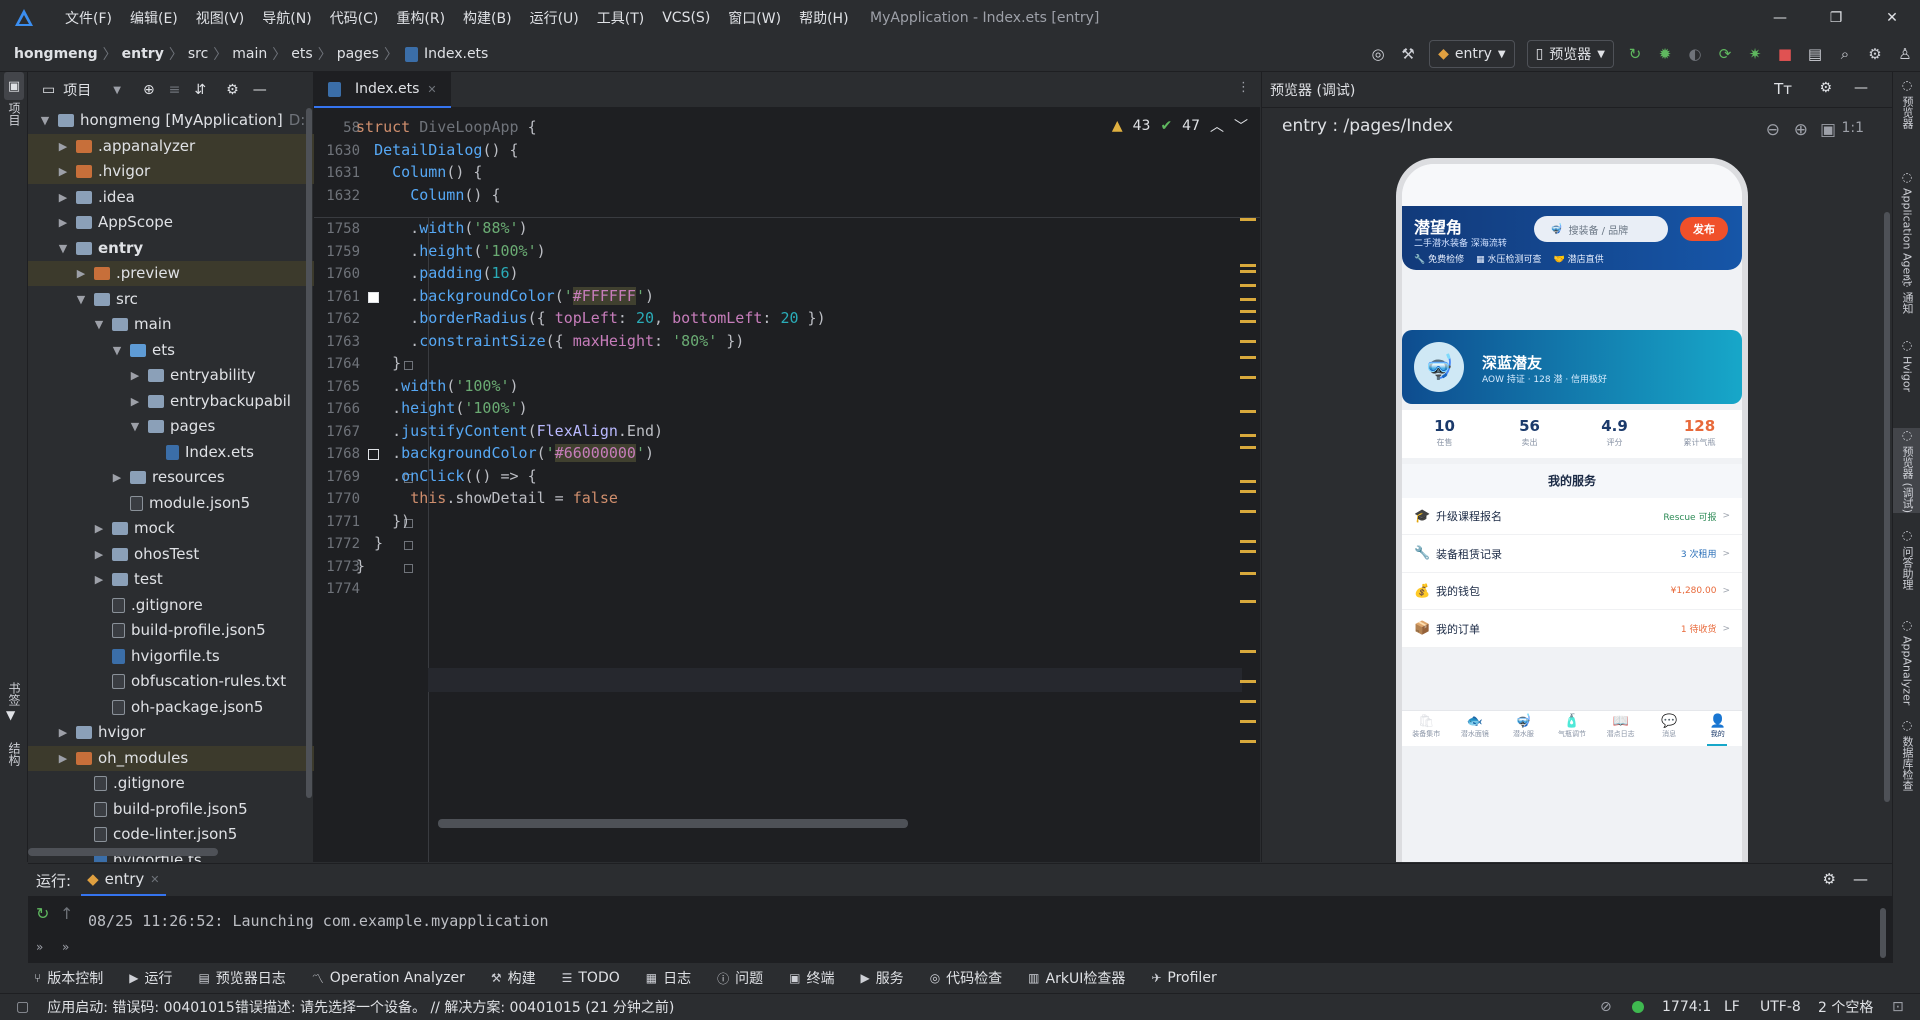 Image resolution: width=1920 pixels, height=1020 pixels. Describe the element at coordinates (1861, 88) in the screenshot. I see `hide-panel-icon: —` at that location.